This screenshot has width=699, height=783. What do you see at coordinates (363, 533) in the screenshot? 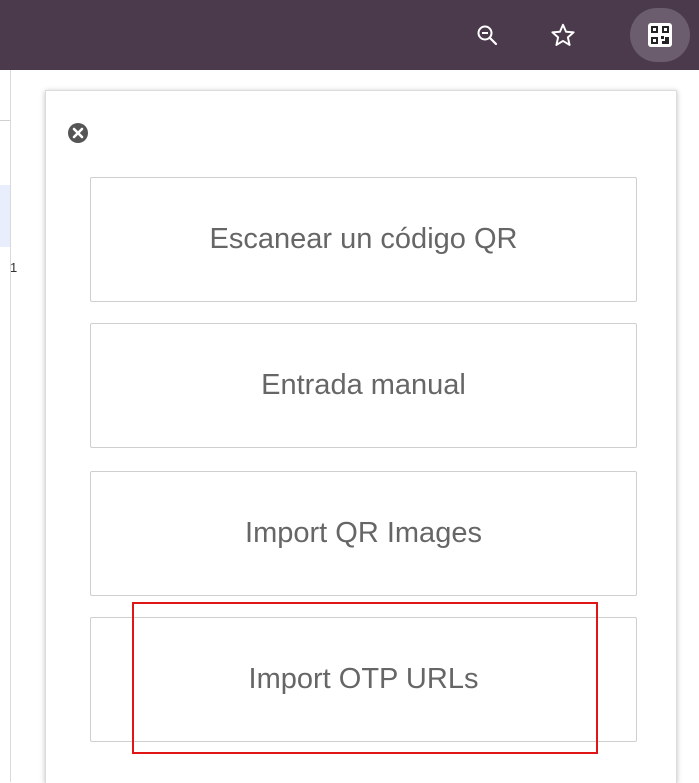
I see `import-qr-images-button: Import QR Images` at bounding box center [363, 533].